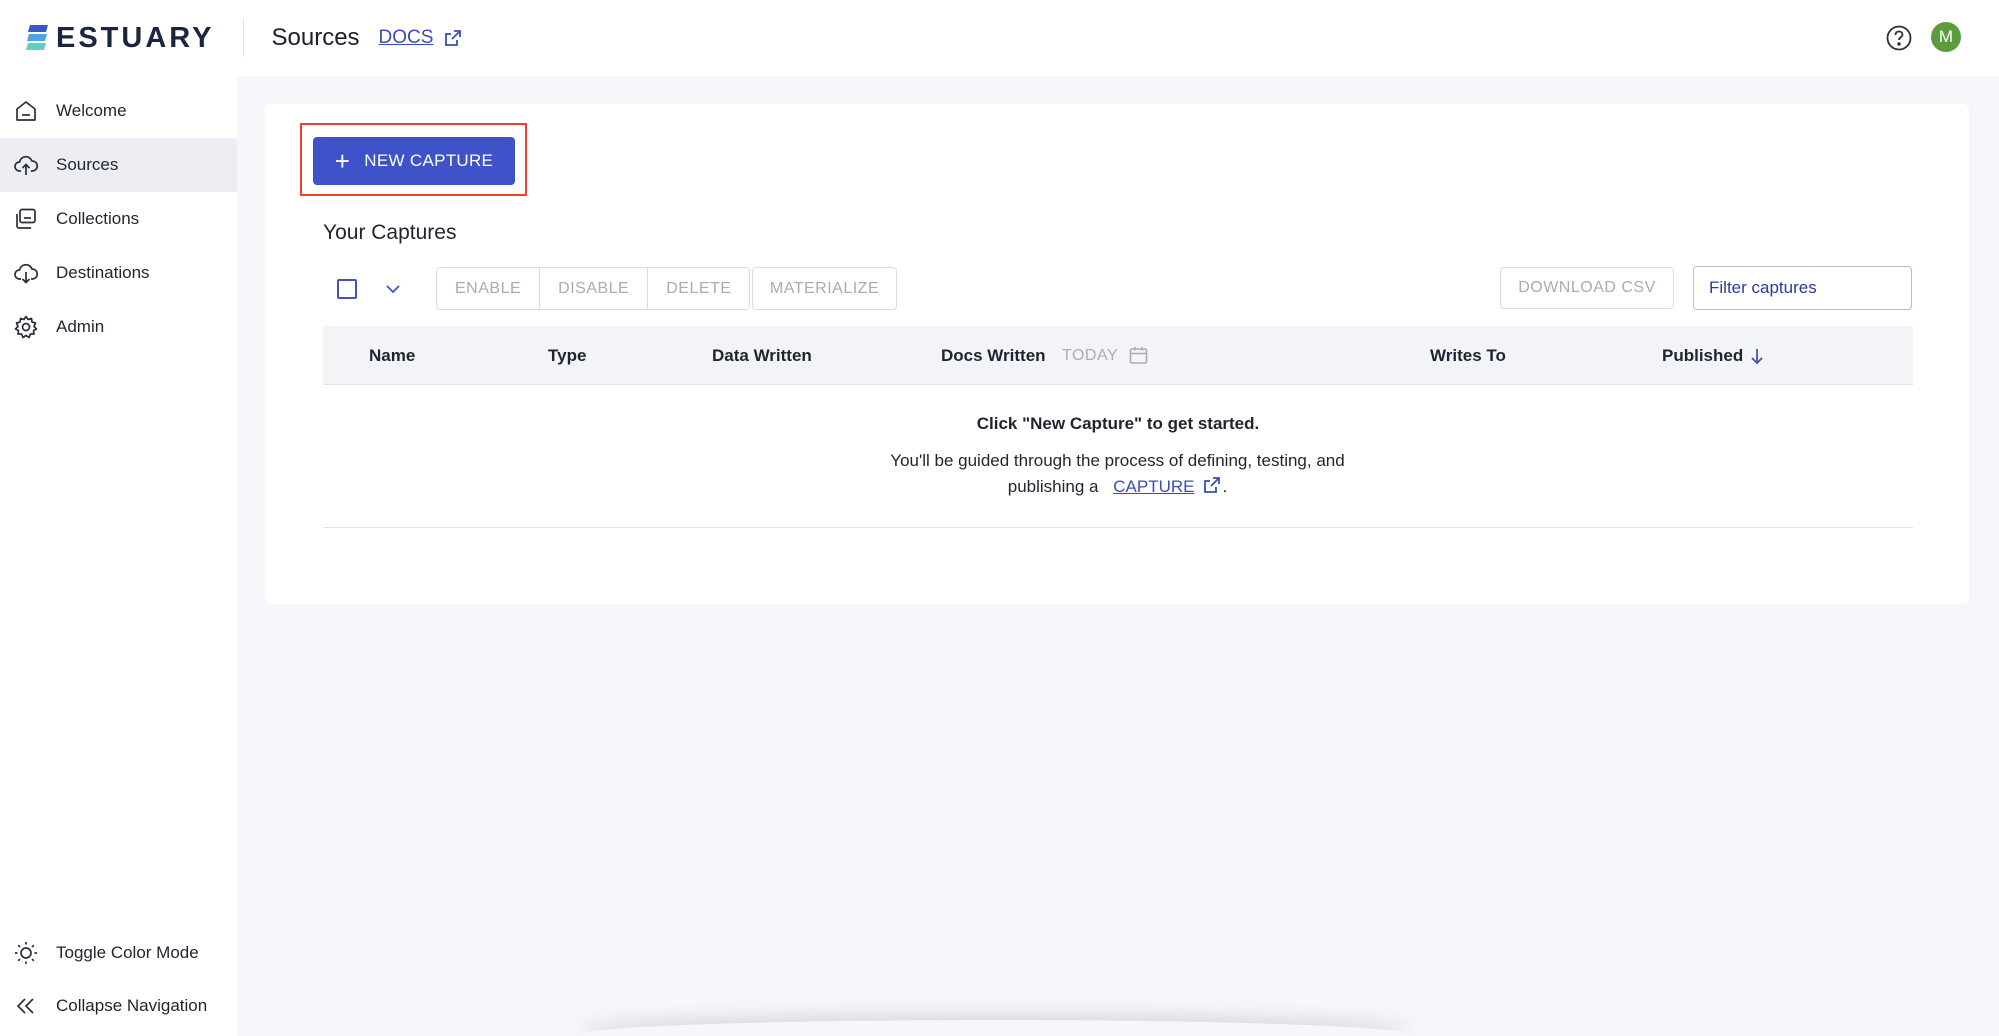 The width and height of the screenshot is (1999, 1036). What do you see at coordinates (1946, 37) in the screenshot?
I see `avatar: M` at bounding box center [1946, 37].